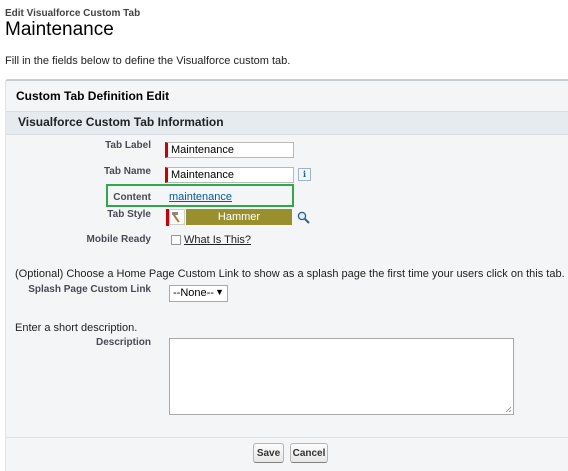  Describe the element at coordinates (219, 292) in the screenshot. I see `dropdown-arrow-icon: ▼` at that location.